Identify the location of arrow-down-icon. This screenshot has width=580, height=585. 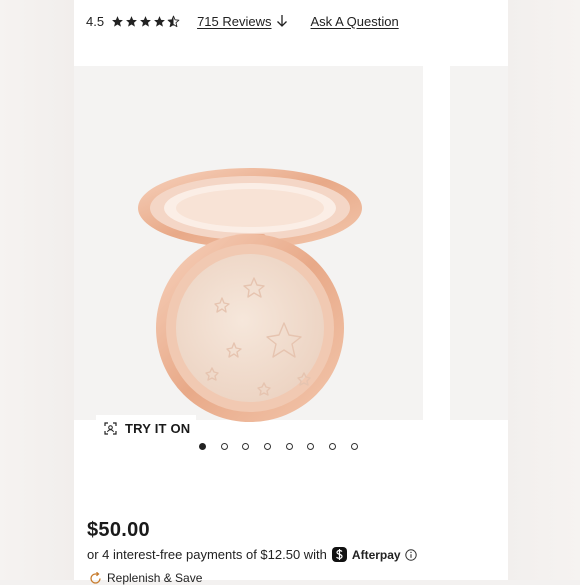
(281, 21).